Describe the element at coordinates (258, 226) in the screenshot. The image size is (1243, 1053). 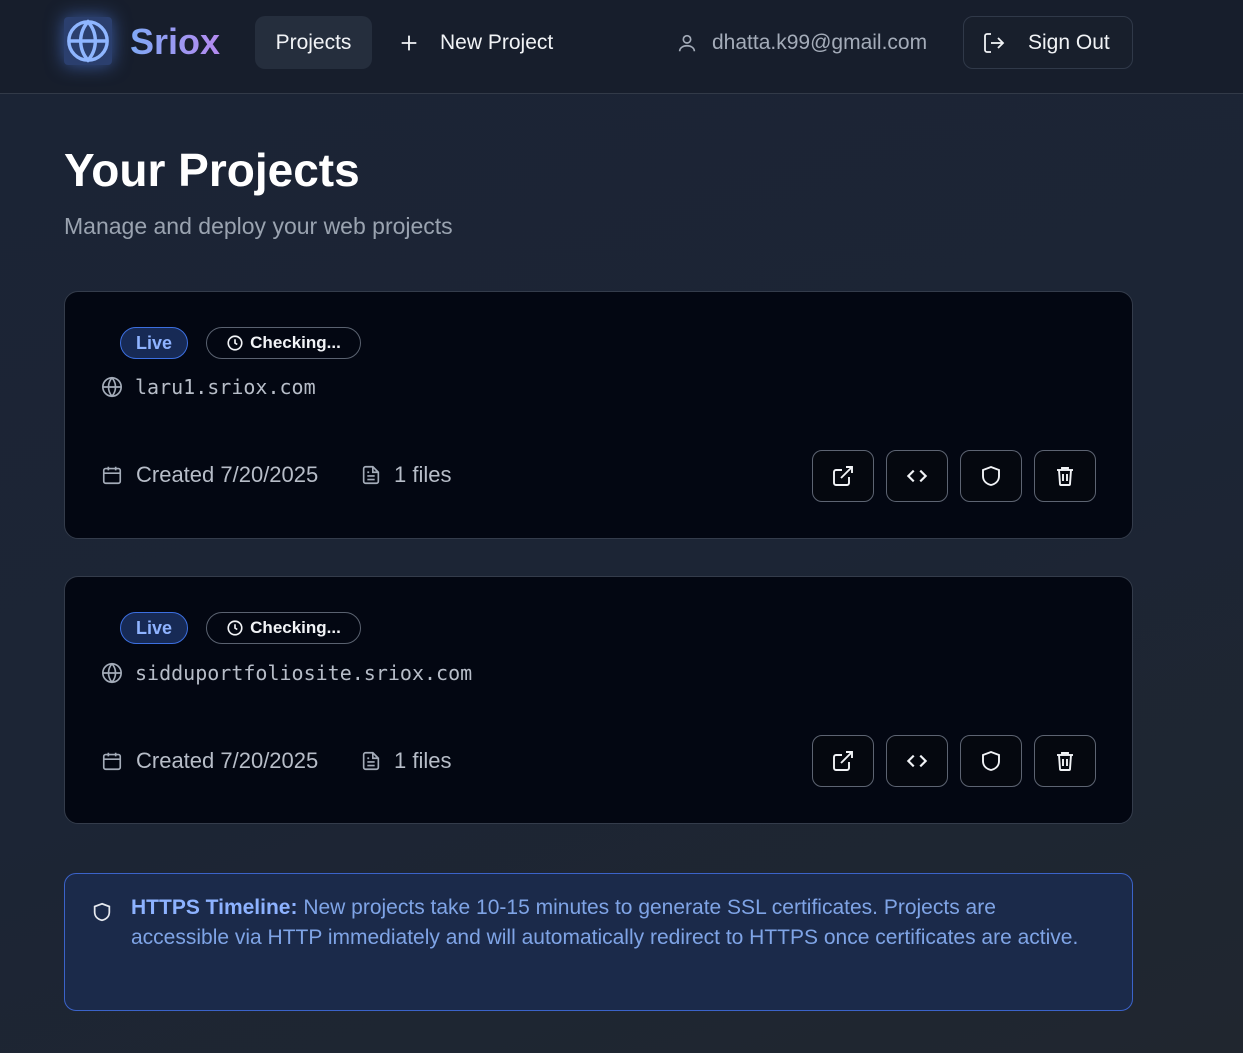
I see `page-subtitle: Manage and deploy your web projects` at that location.